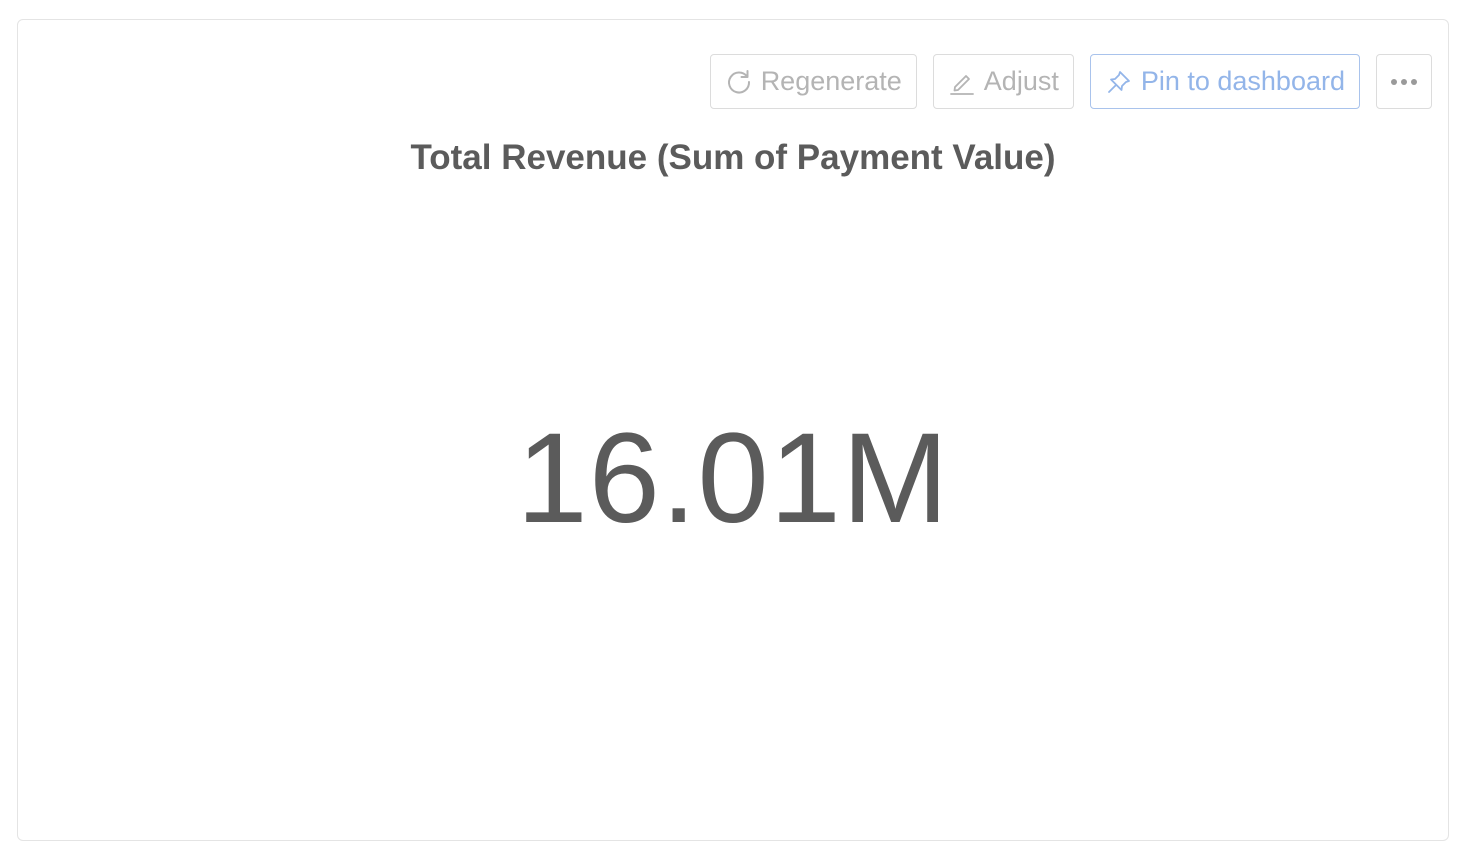 The height and width of the screenshot is (858, 1476). I want to click on pencil-icon, so click(961, 84).